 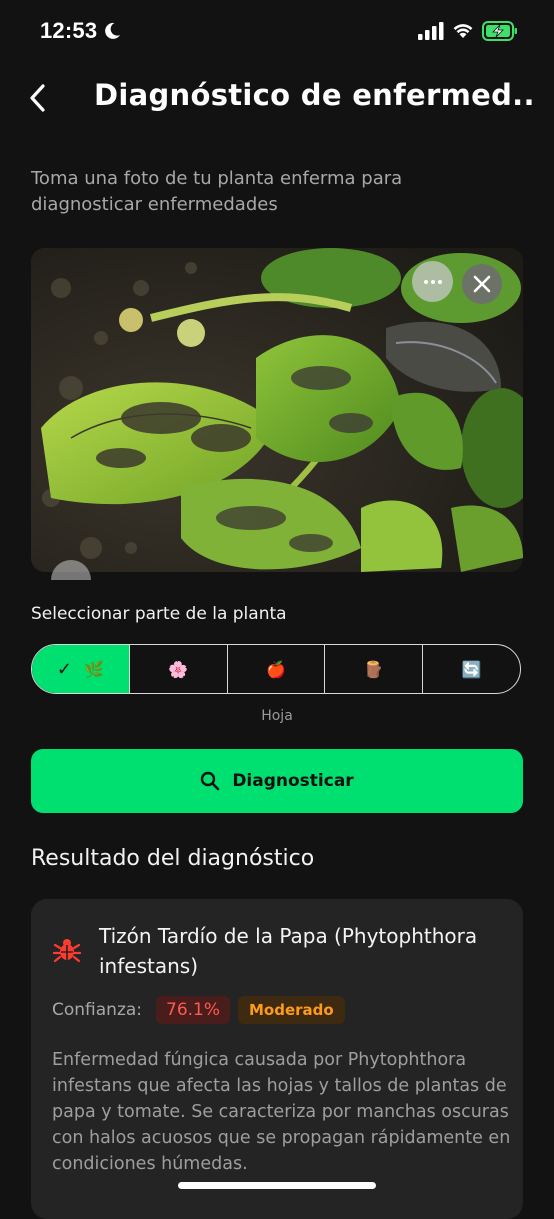 I want to click on confidence-label: Confianza:, so click(x=97, y=1010).